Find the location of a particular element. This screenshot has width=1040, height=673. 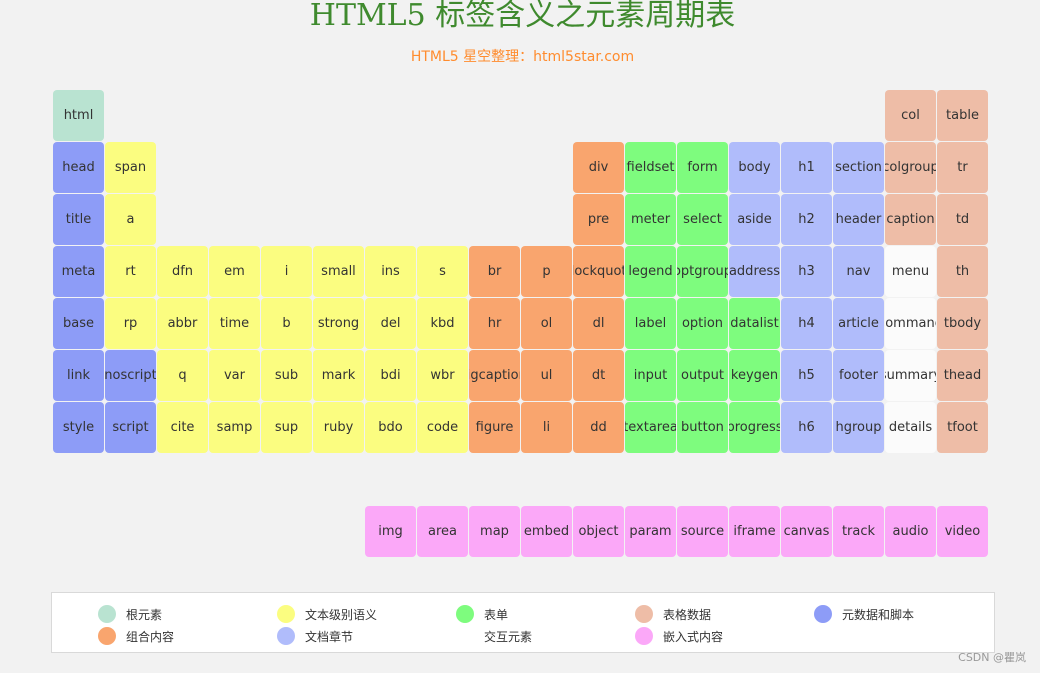

element-param: param is located at coordinates (650, 531).